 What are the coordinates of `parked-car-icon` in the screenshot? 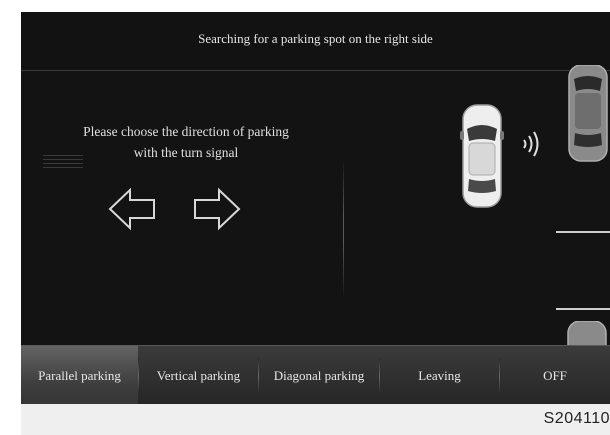 It's located at (588, 117).